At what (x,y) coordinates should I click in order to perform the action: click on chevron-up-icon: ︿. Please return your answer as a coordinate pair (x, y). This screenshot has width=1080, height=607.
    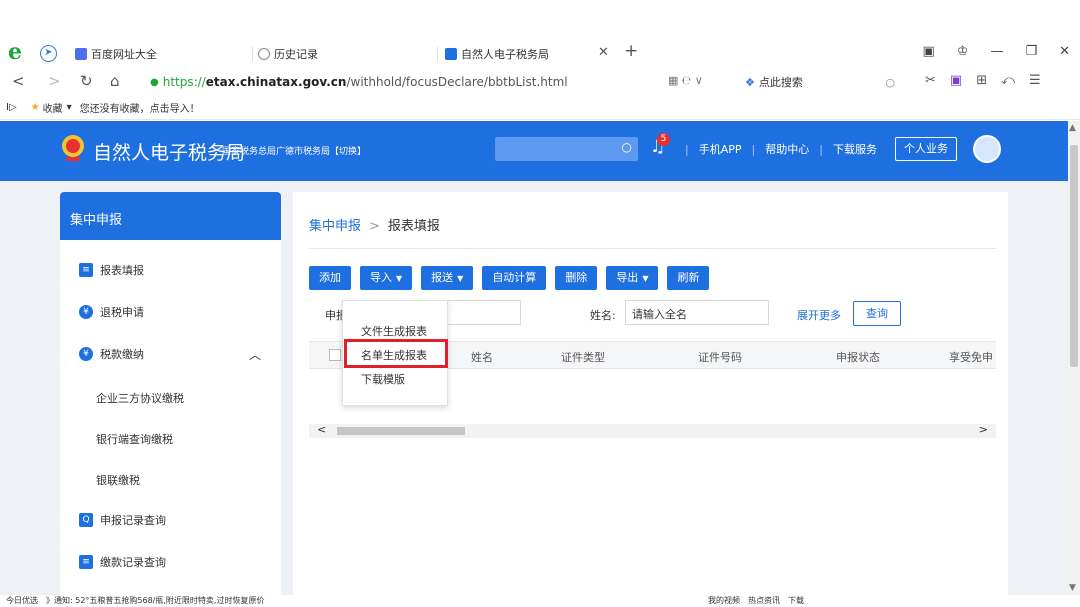
    Looking at the image, I should click on (255, 354).